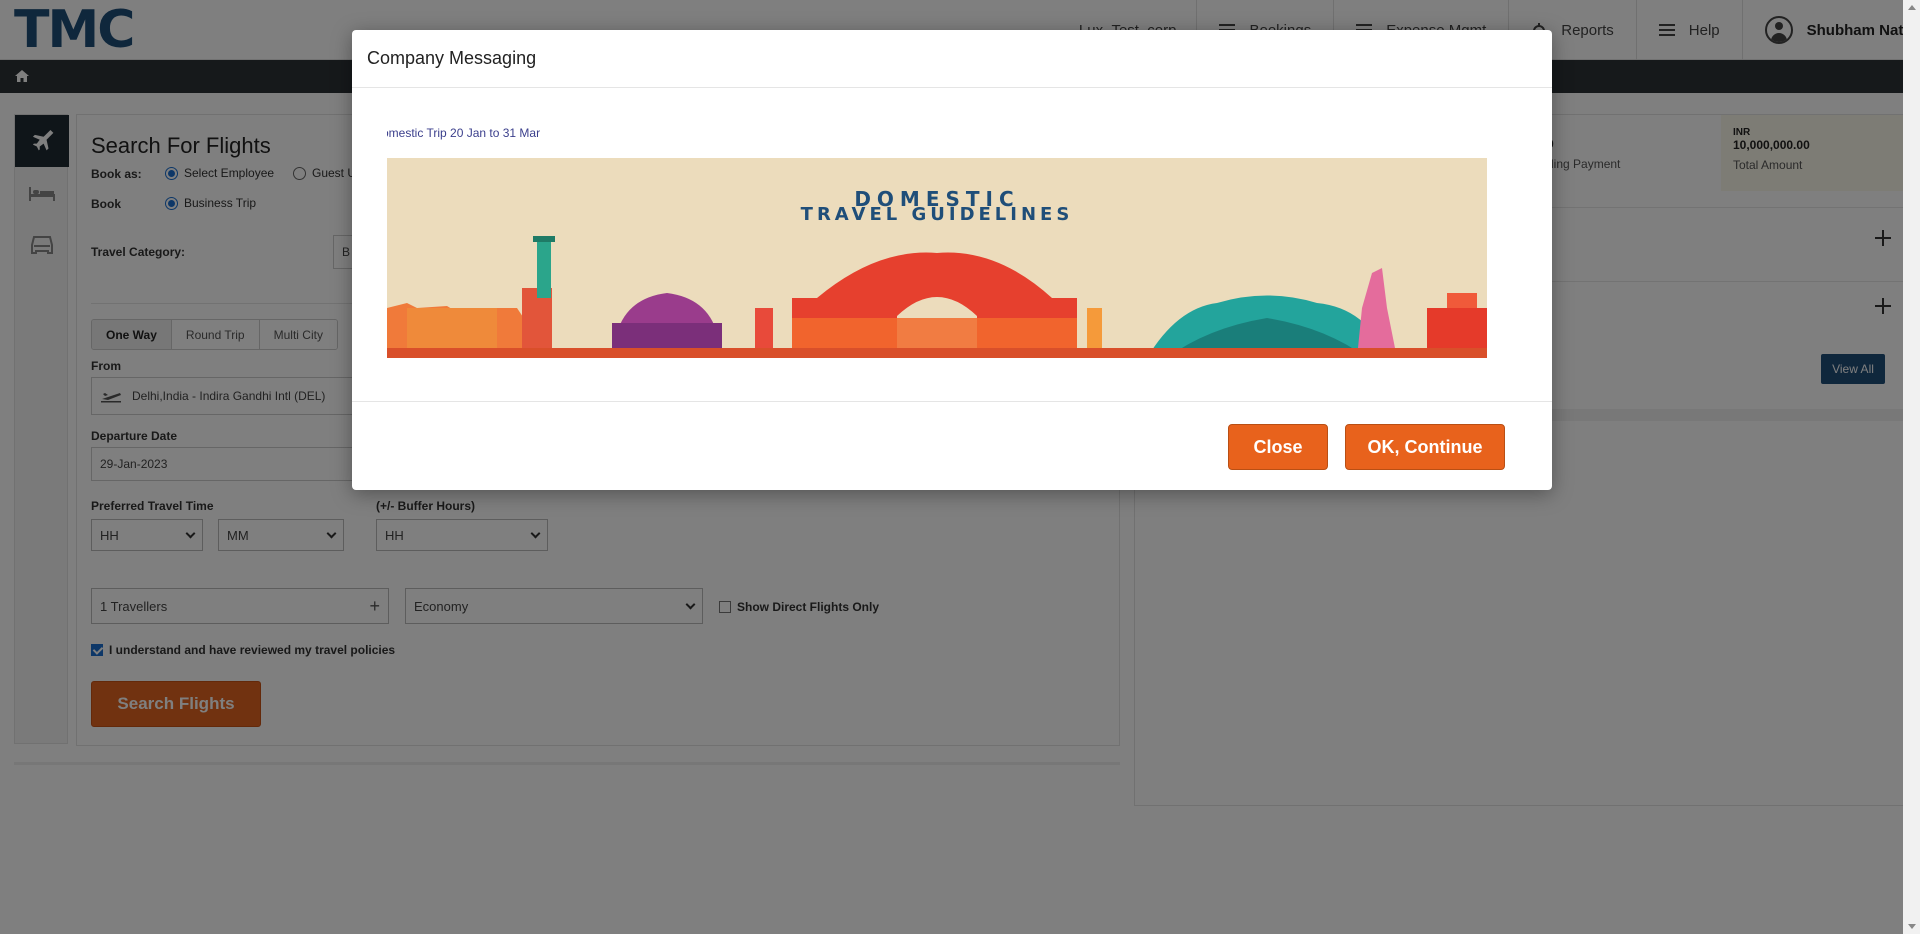 The image size is (1920, 934). I want to click on scroll-down-icon, so click(1912, 926).